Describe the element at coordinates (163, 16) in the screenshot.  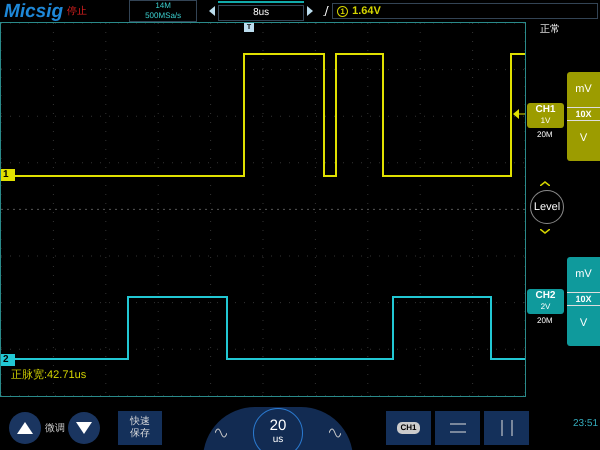
I see `sample-rate: 500MSa/s` at that location.